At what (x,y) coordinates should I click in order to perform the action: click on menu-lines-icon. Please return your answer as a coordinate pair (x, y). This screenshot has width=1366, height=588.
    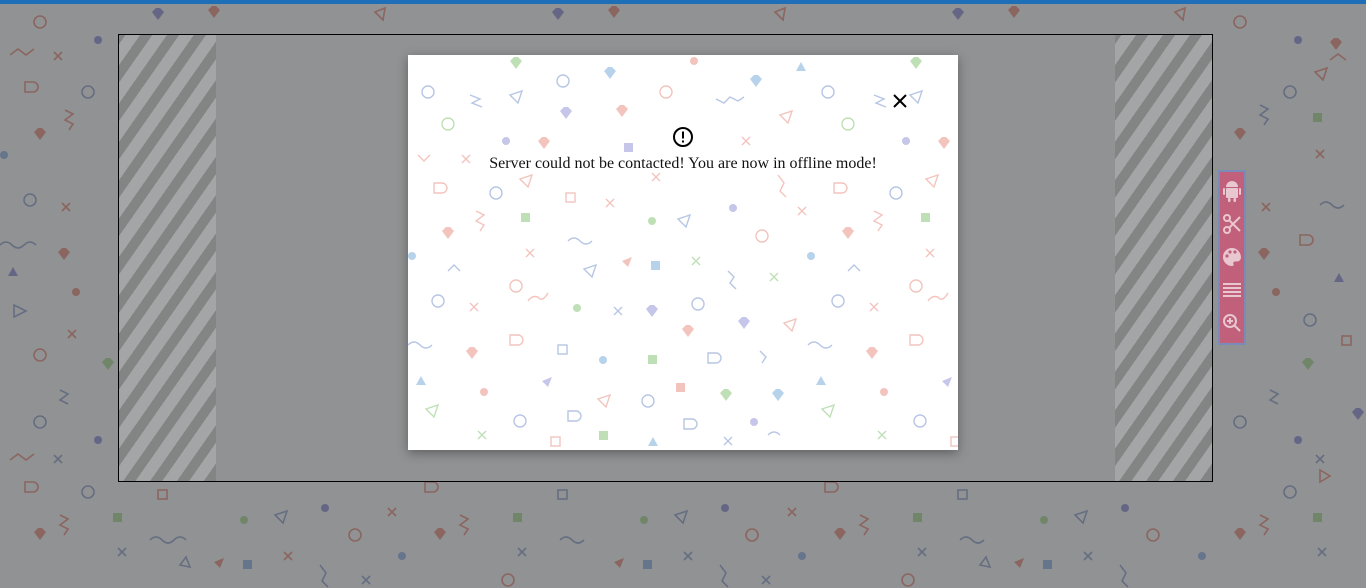
    Looking at the image, I should click on (1232, 290).